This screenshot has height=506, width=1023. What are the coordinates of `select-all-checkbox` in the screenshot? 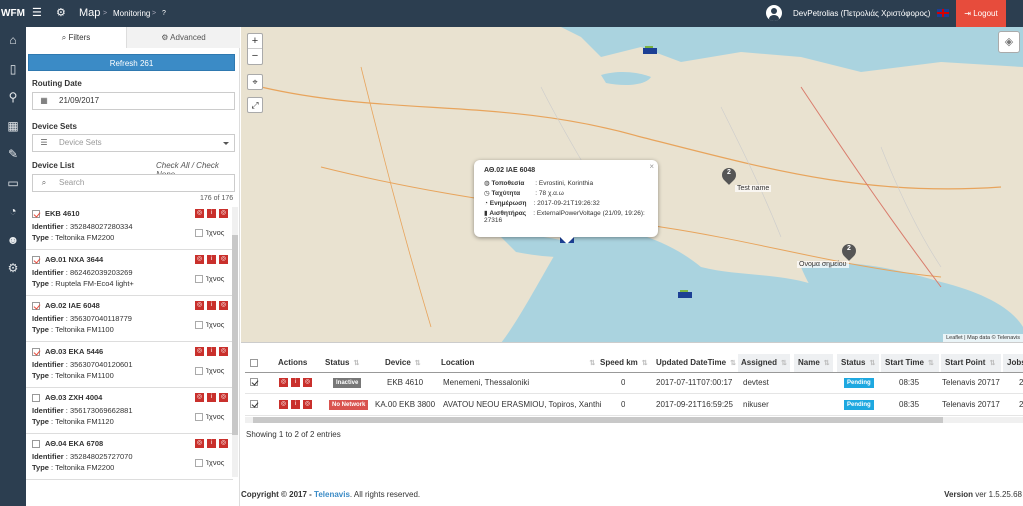 It's located at (254, 363).